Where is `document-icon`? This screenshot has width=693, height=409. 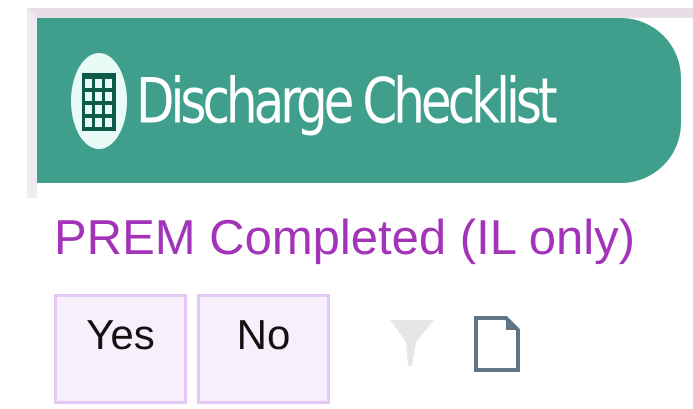
document-icon is located at coordinates (497, 344).